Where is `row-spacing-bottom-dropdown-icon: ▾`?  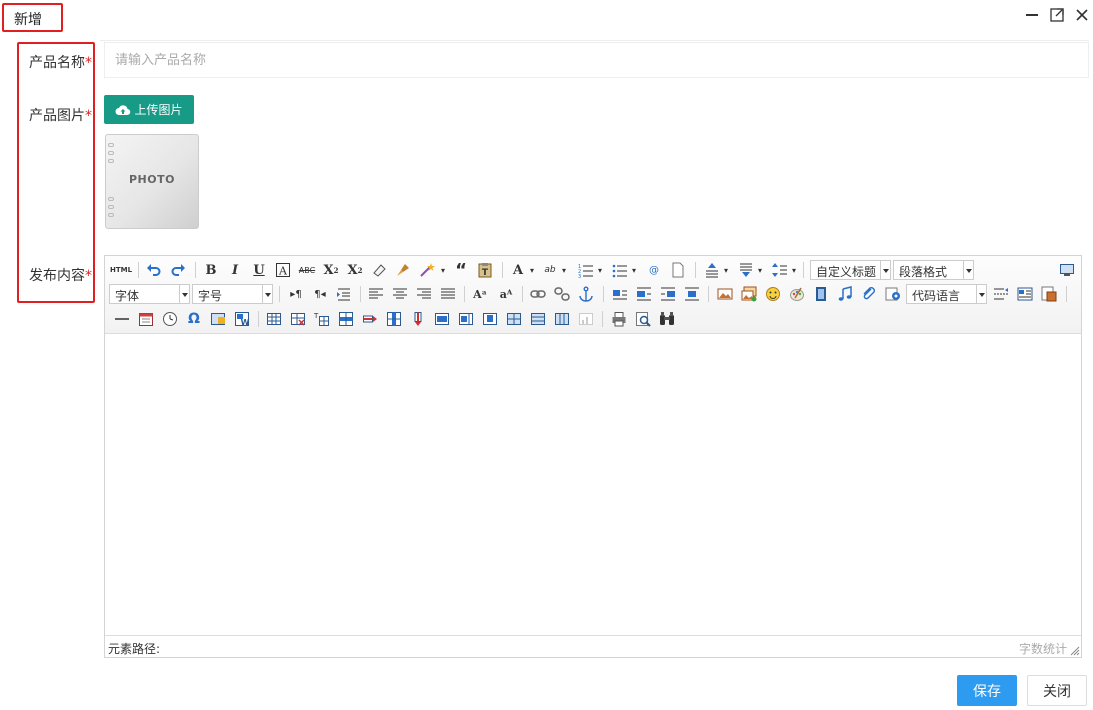
row-spacing-bottom-dropdown-icon: ▾ is located at coordinates (760, 270).